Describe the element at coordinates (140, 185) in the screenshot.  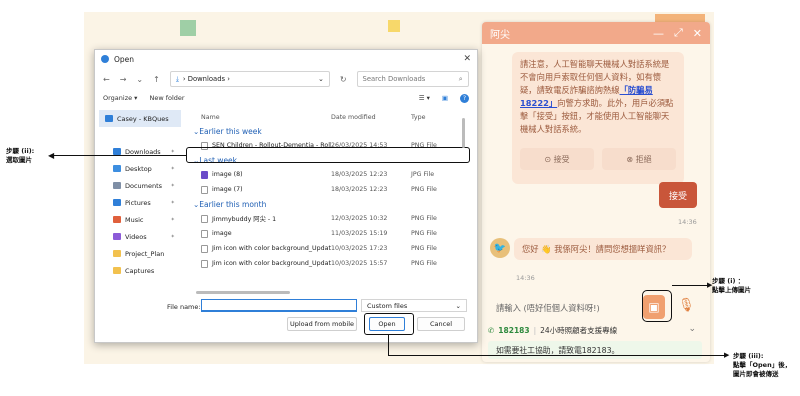
I see `sidebar-item: Documents ✦` at that location.